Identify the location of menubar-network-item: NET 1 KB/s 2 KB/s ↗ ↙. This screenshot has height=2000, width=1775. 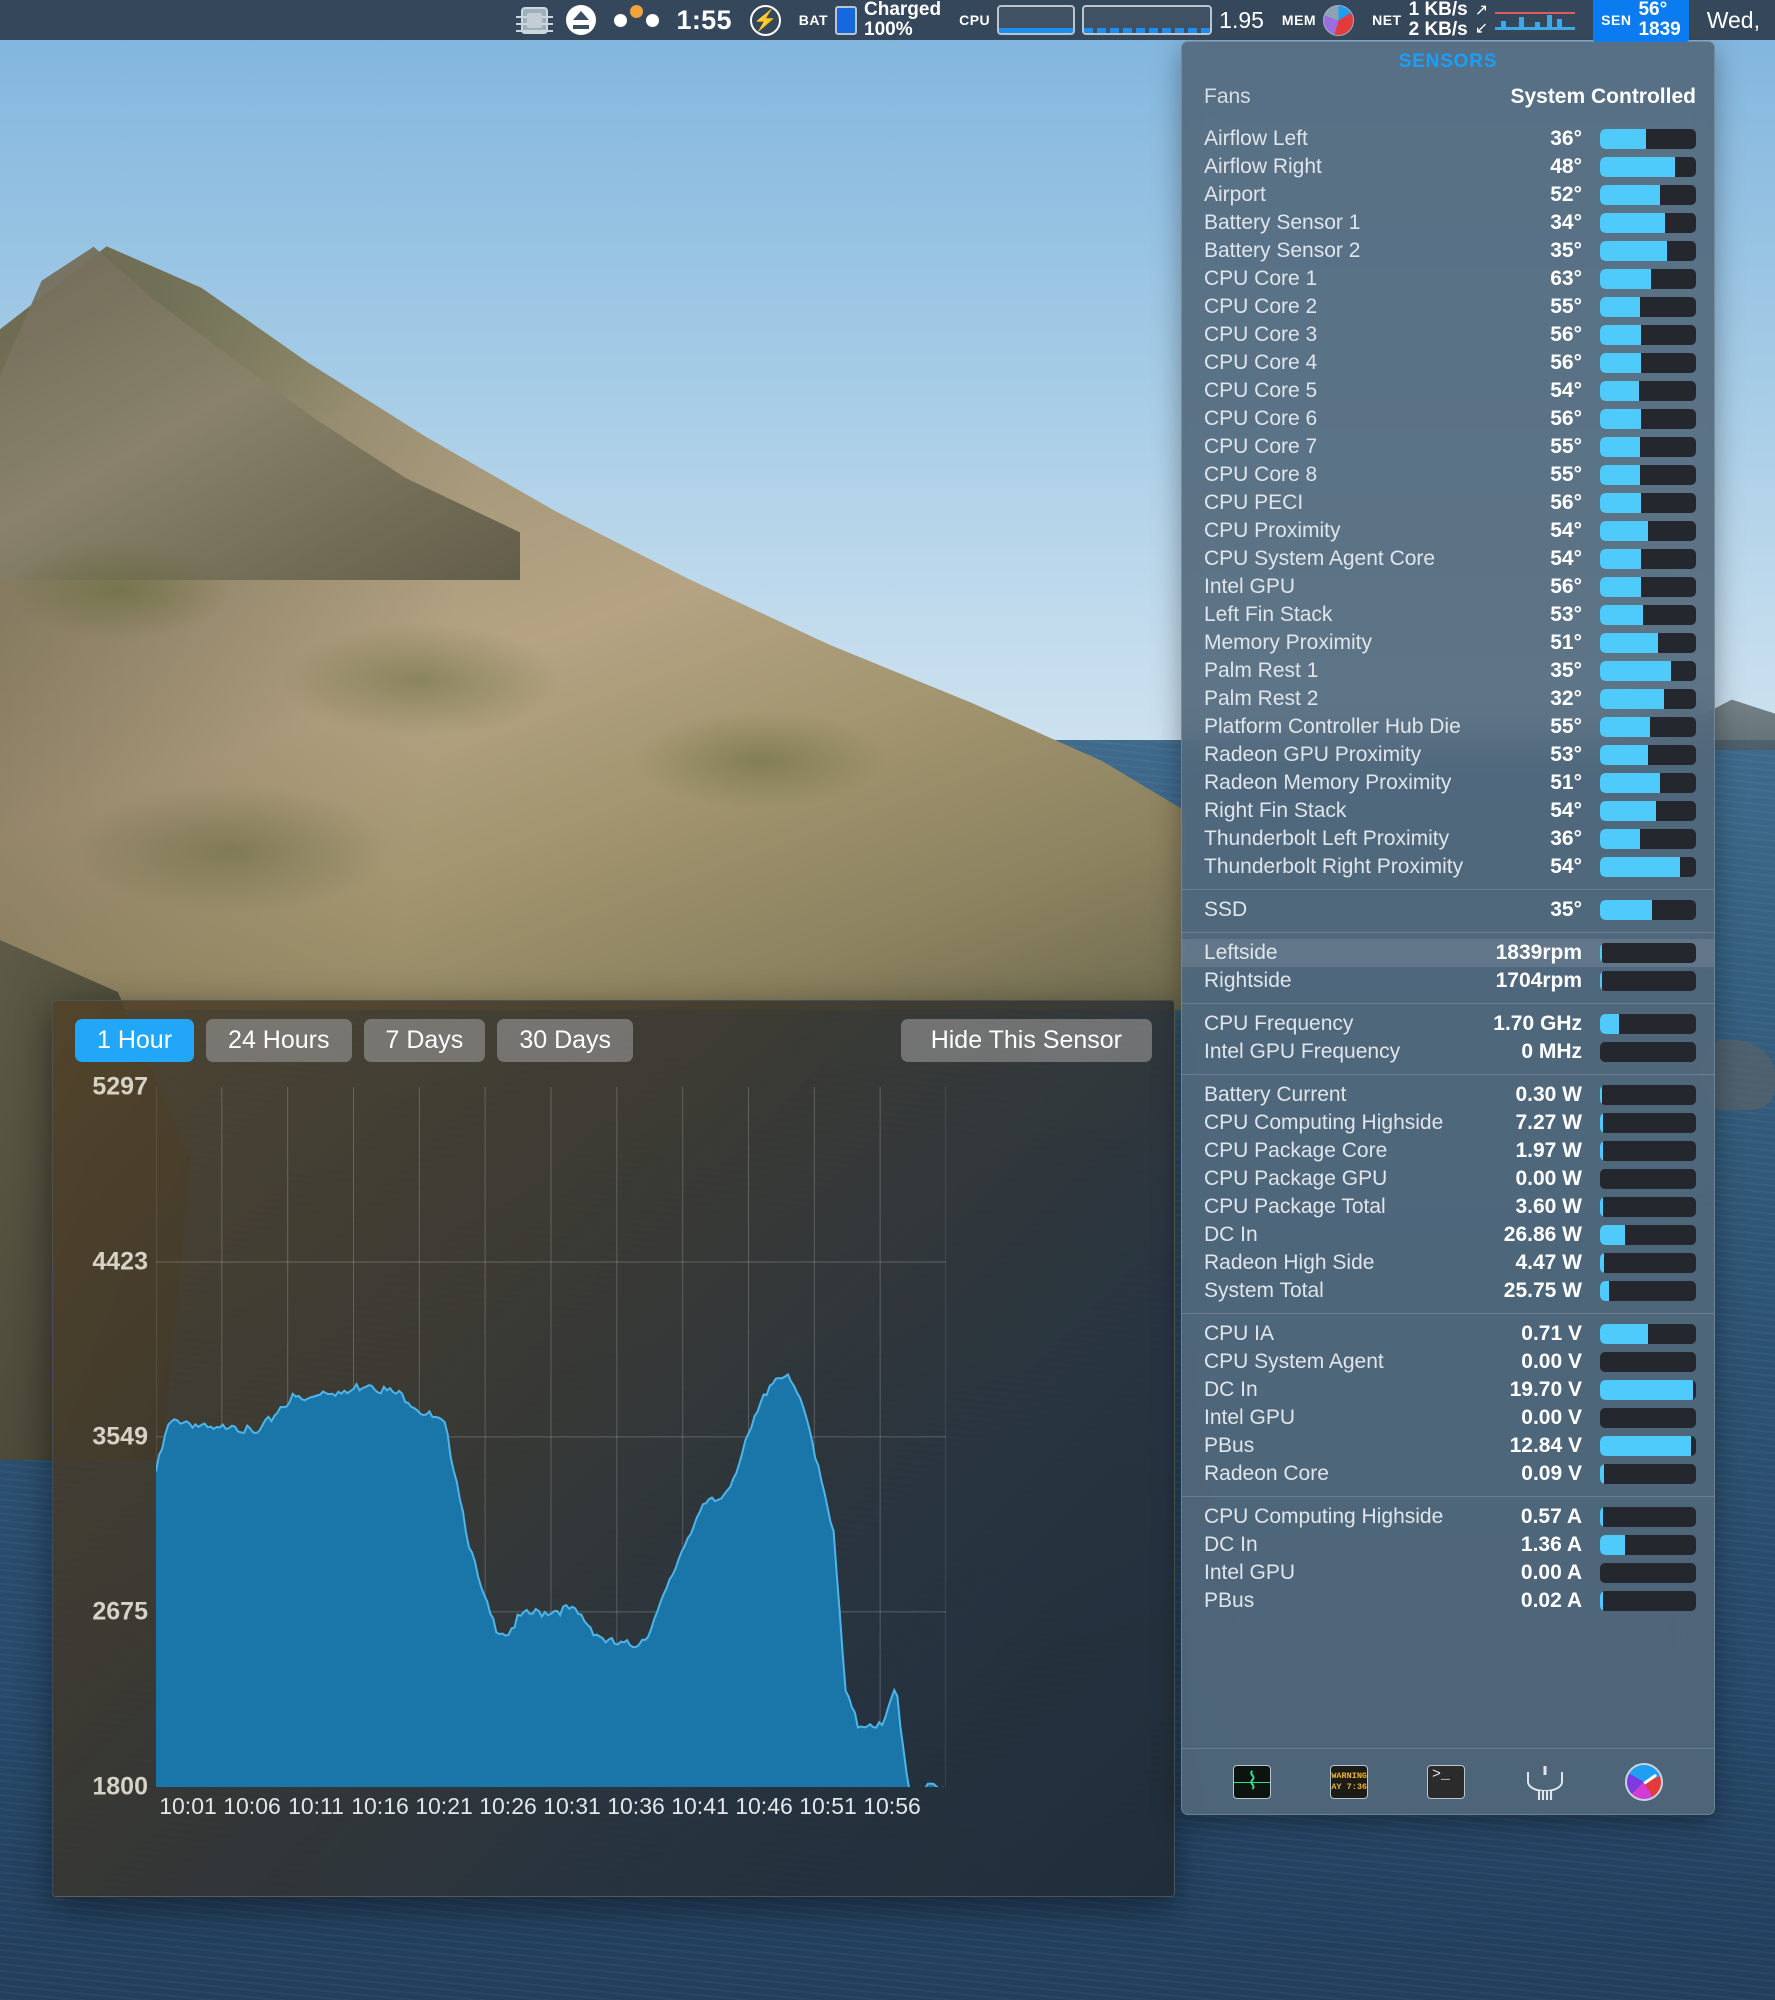
(1473, 20).